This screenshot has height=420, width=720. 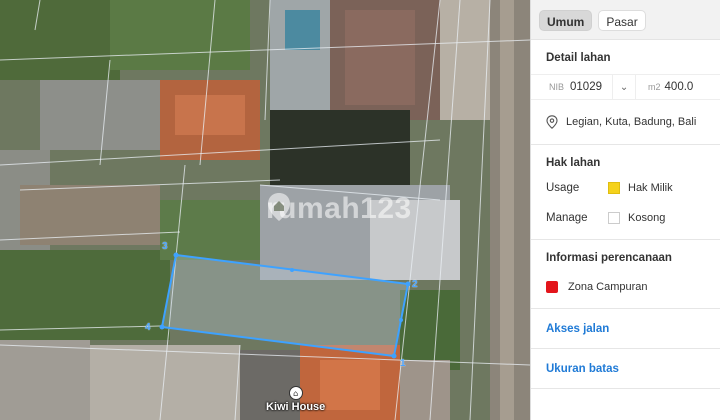 I want to click on zone-swatch, so click(x=552, y=287).